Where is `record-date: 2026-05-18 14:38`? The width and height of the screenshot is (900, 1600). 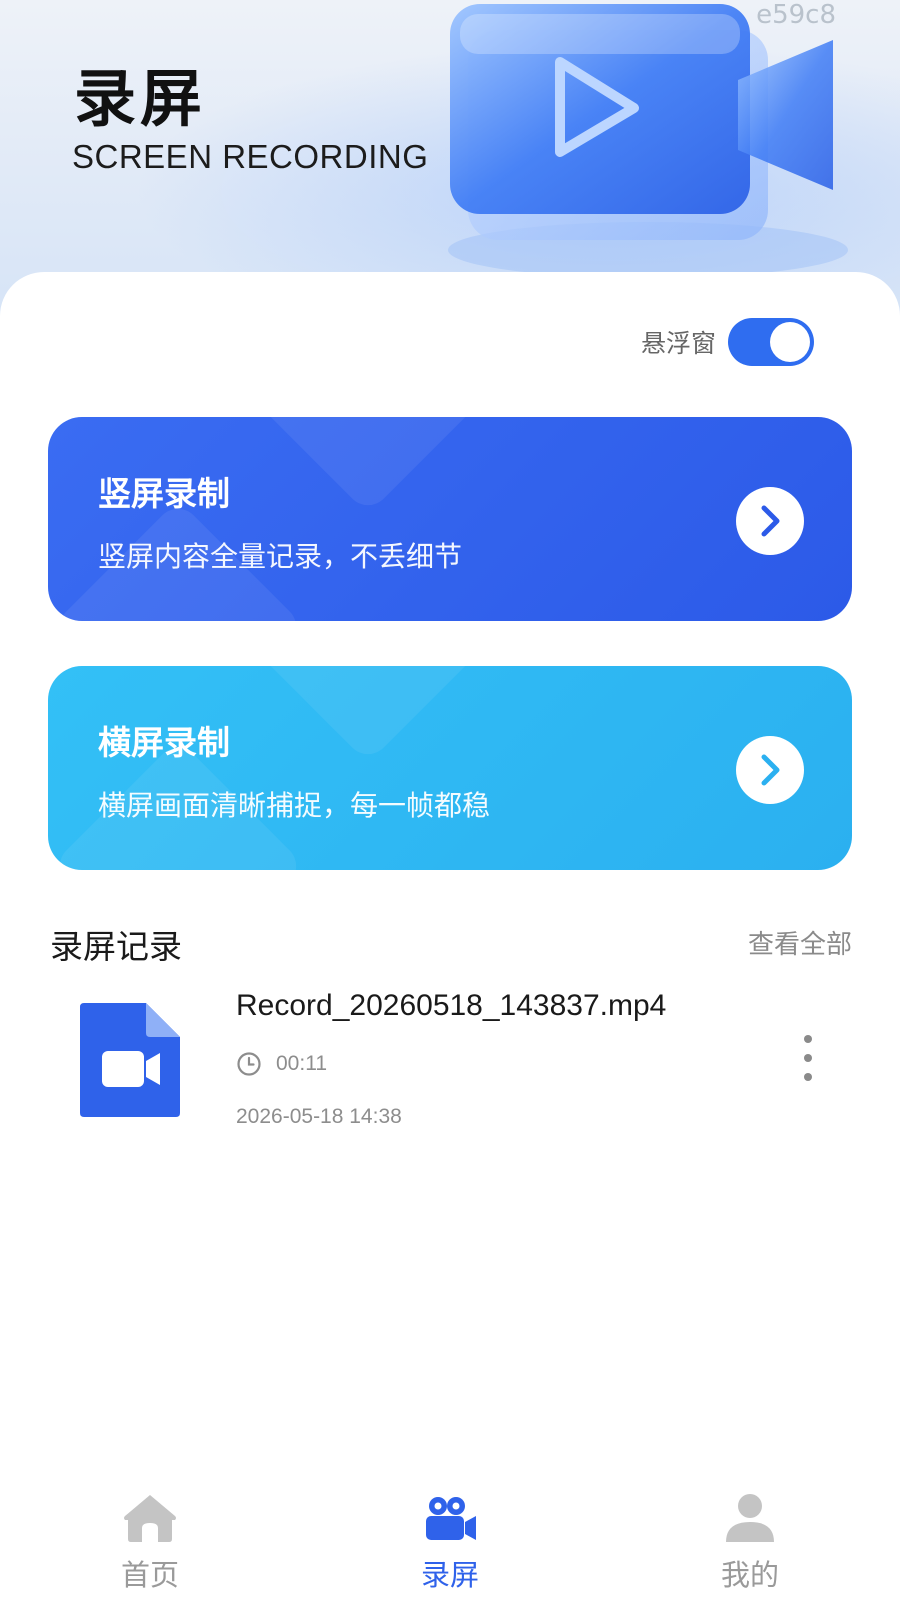 record-date: 2026-05-18 14:38 is located at coordinates (319, 1116).